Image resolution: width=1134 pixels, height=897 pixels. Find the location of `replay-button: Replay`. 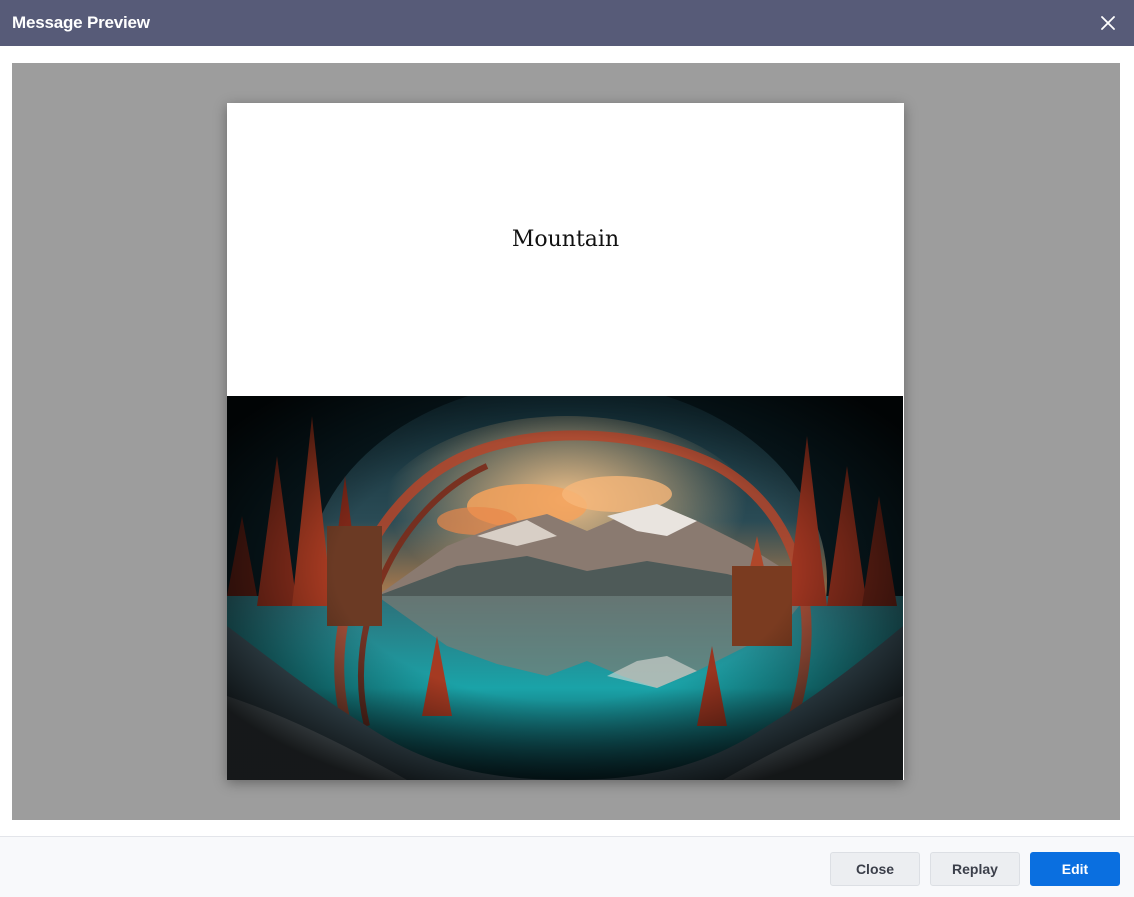

replay-button: Replay is located at coordinates (975, 869).